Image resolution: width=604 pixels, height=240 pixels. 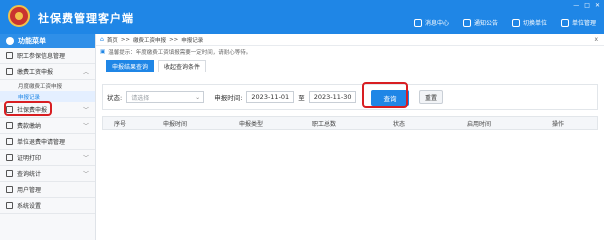 I want to click on date-to-input: 2023-11-30, so click(x=332, y=97).